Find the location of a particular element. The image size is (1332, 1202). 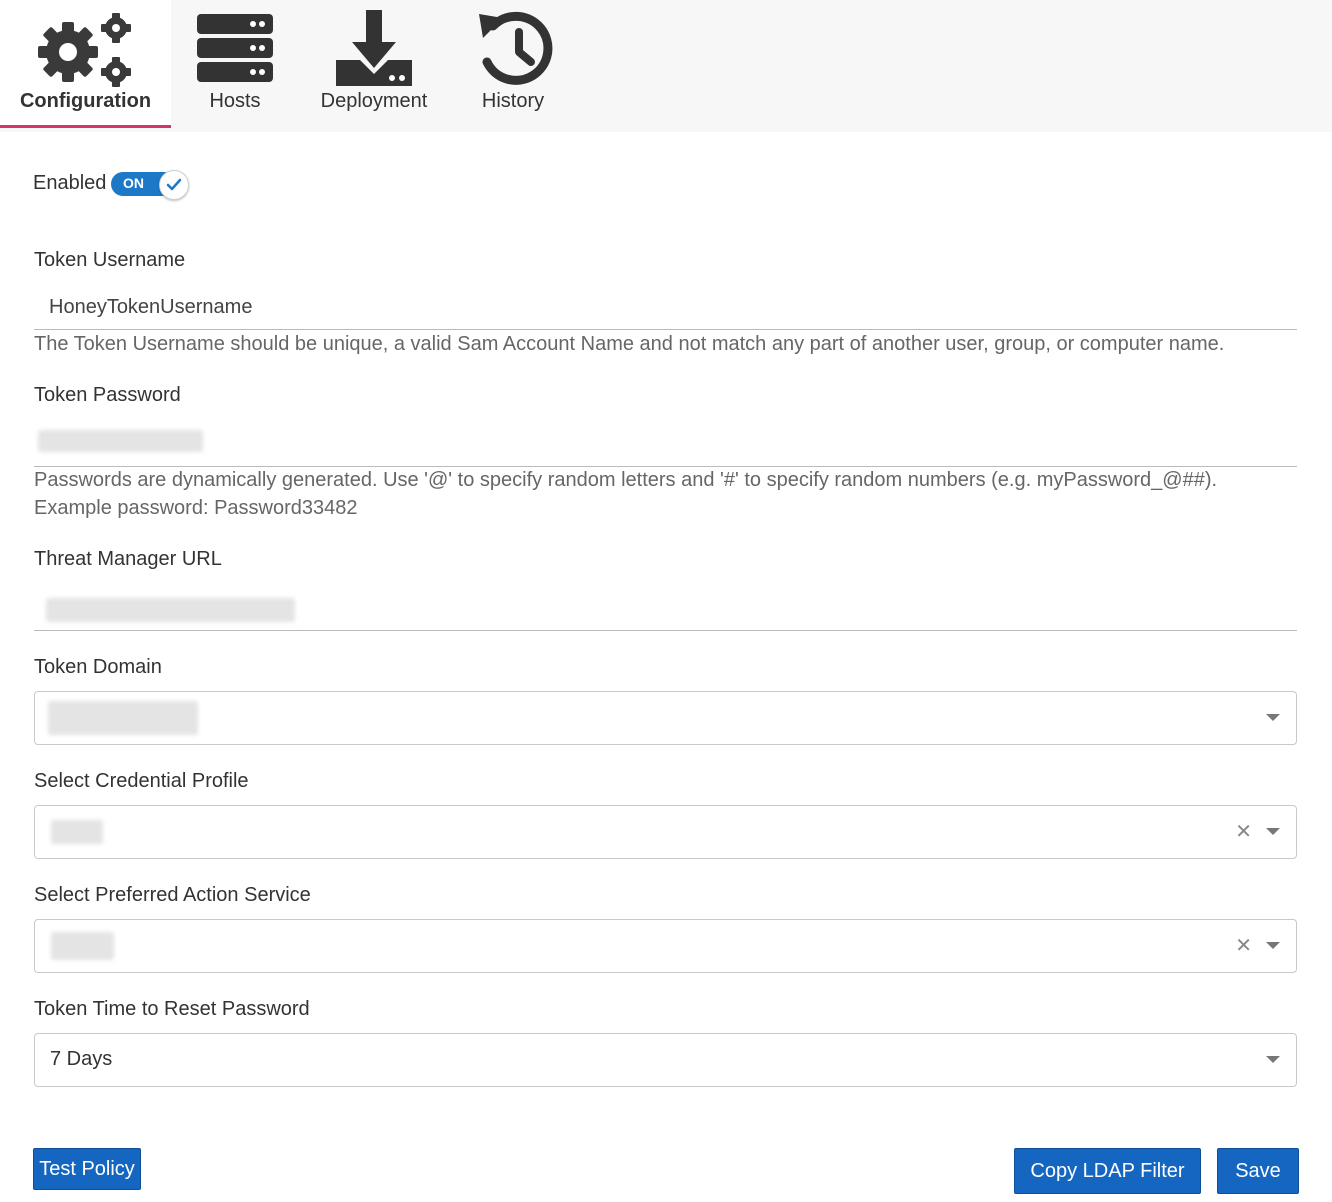

tab-history: History is located at coordinates (513, 64).